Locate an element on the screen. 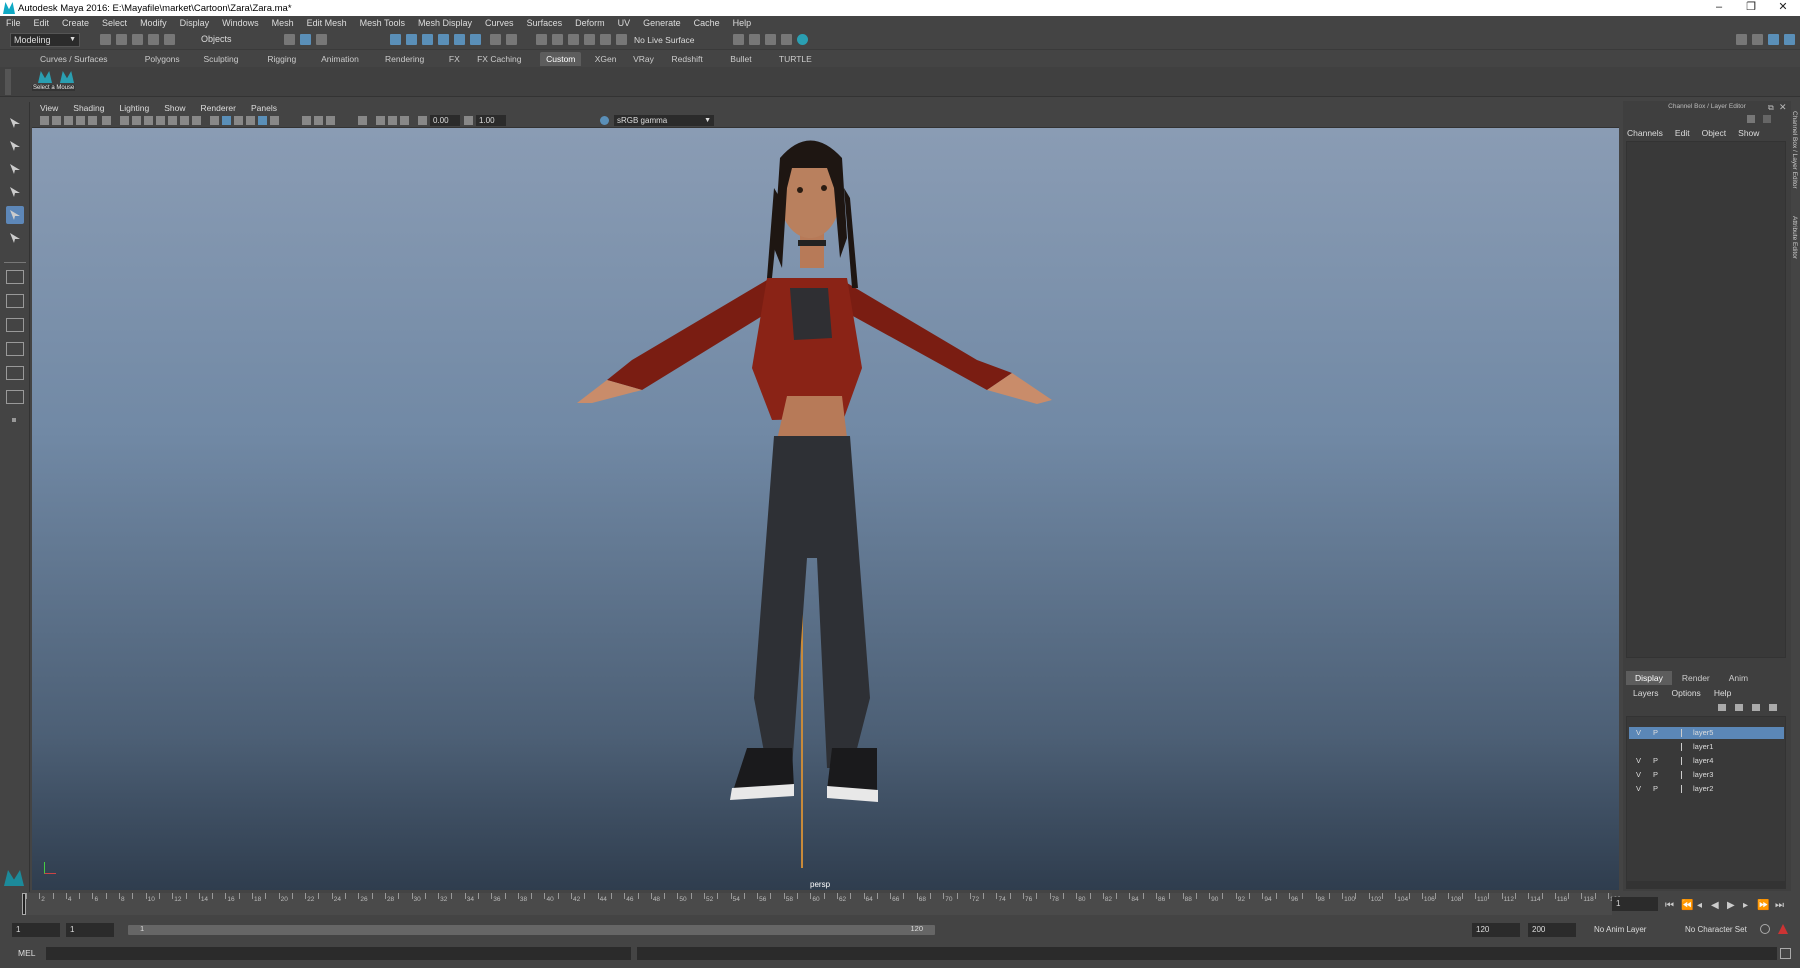 The image size is (1800, 968). play-backwards-icon: ◀ is located at coordinates (1715, 905).